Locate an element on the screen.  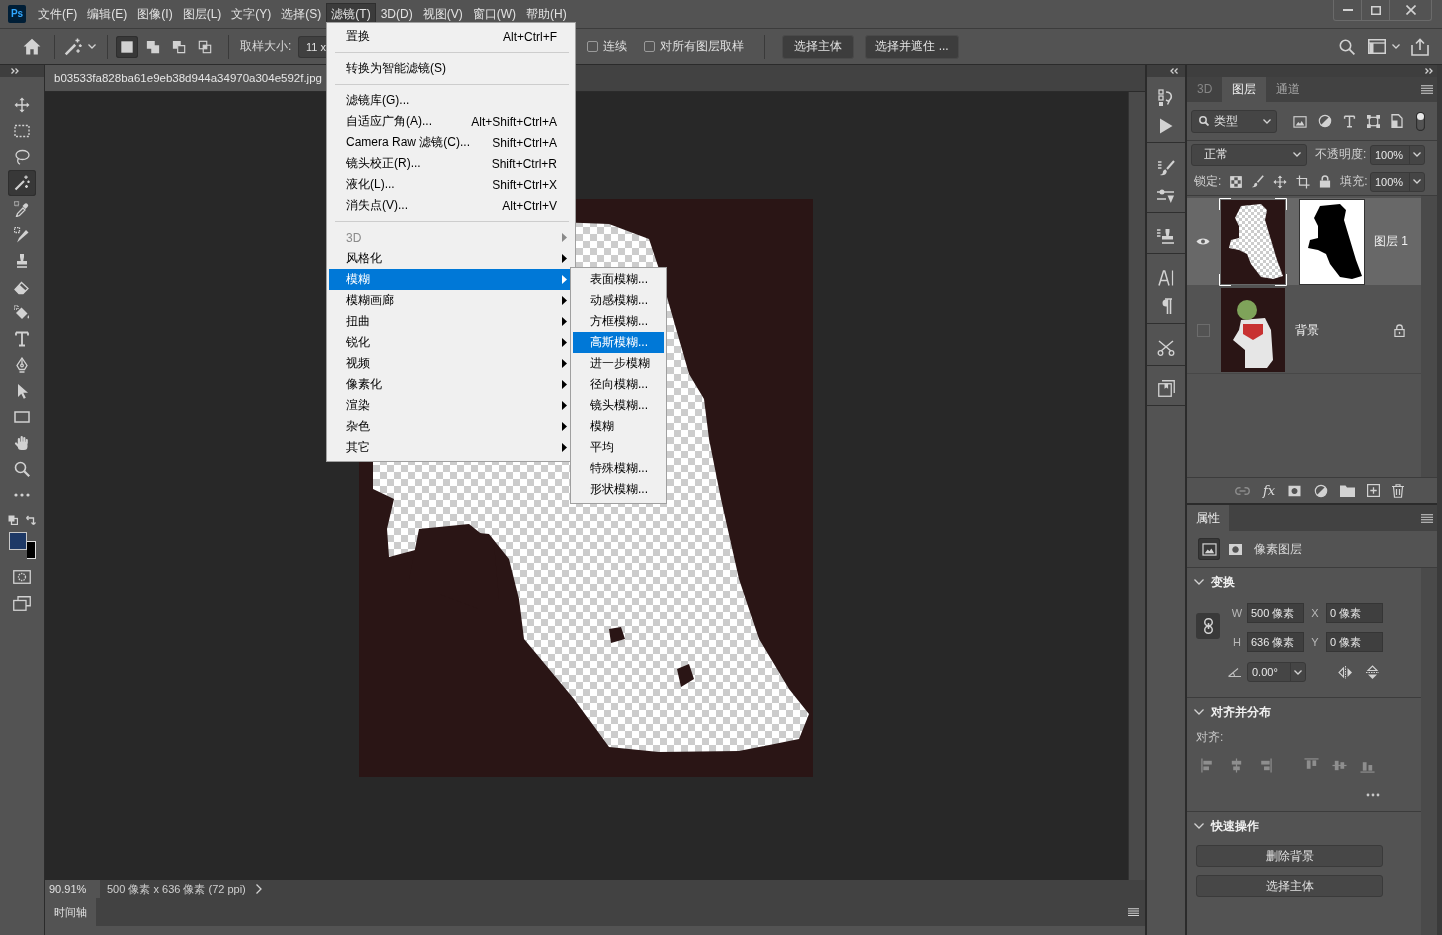
move-icon is located at coordinates (1280, 181).